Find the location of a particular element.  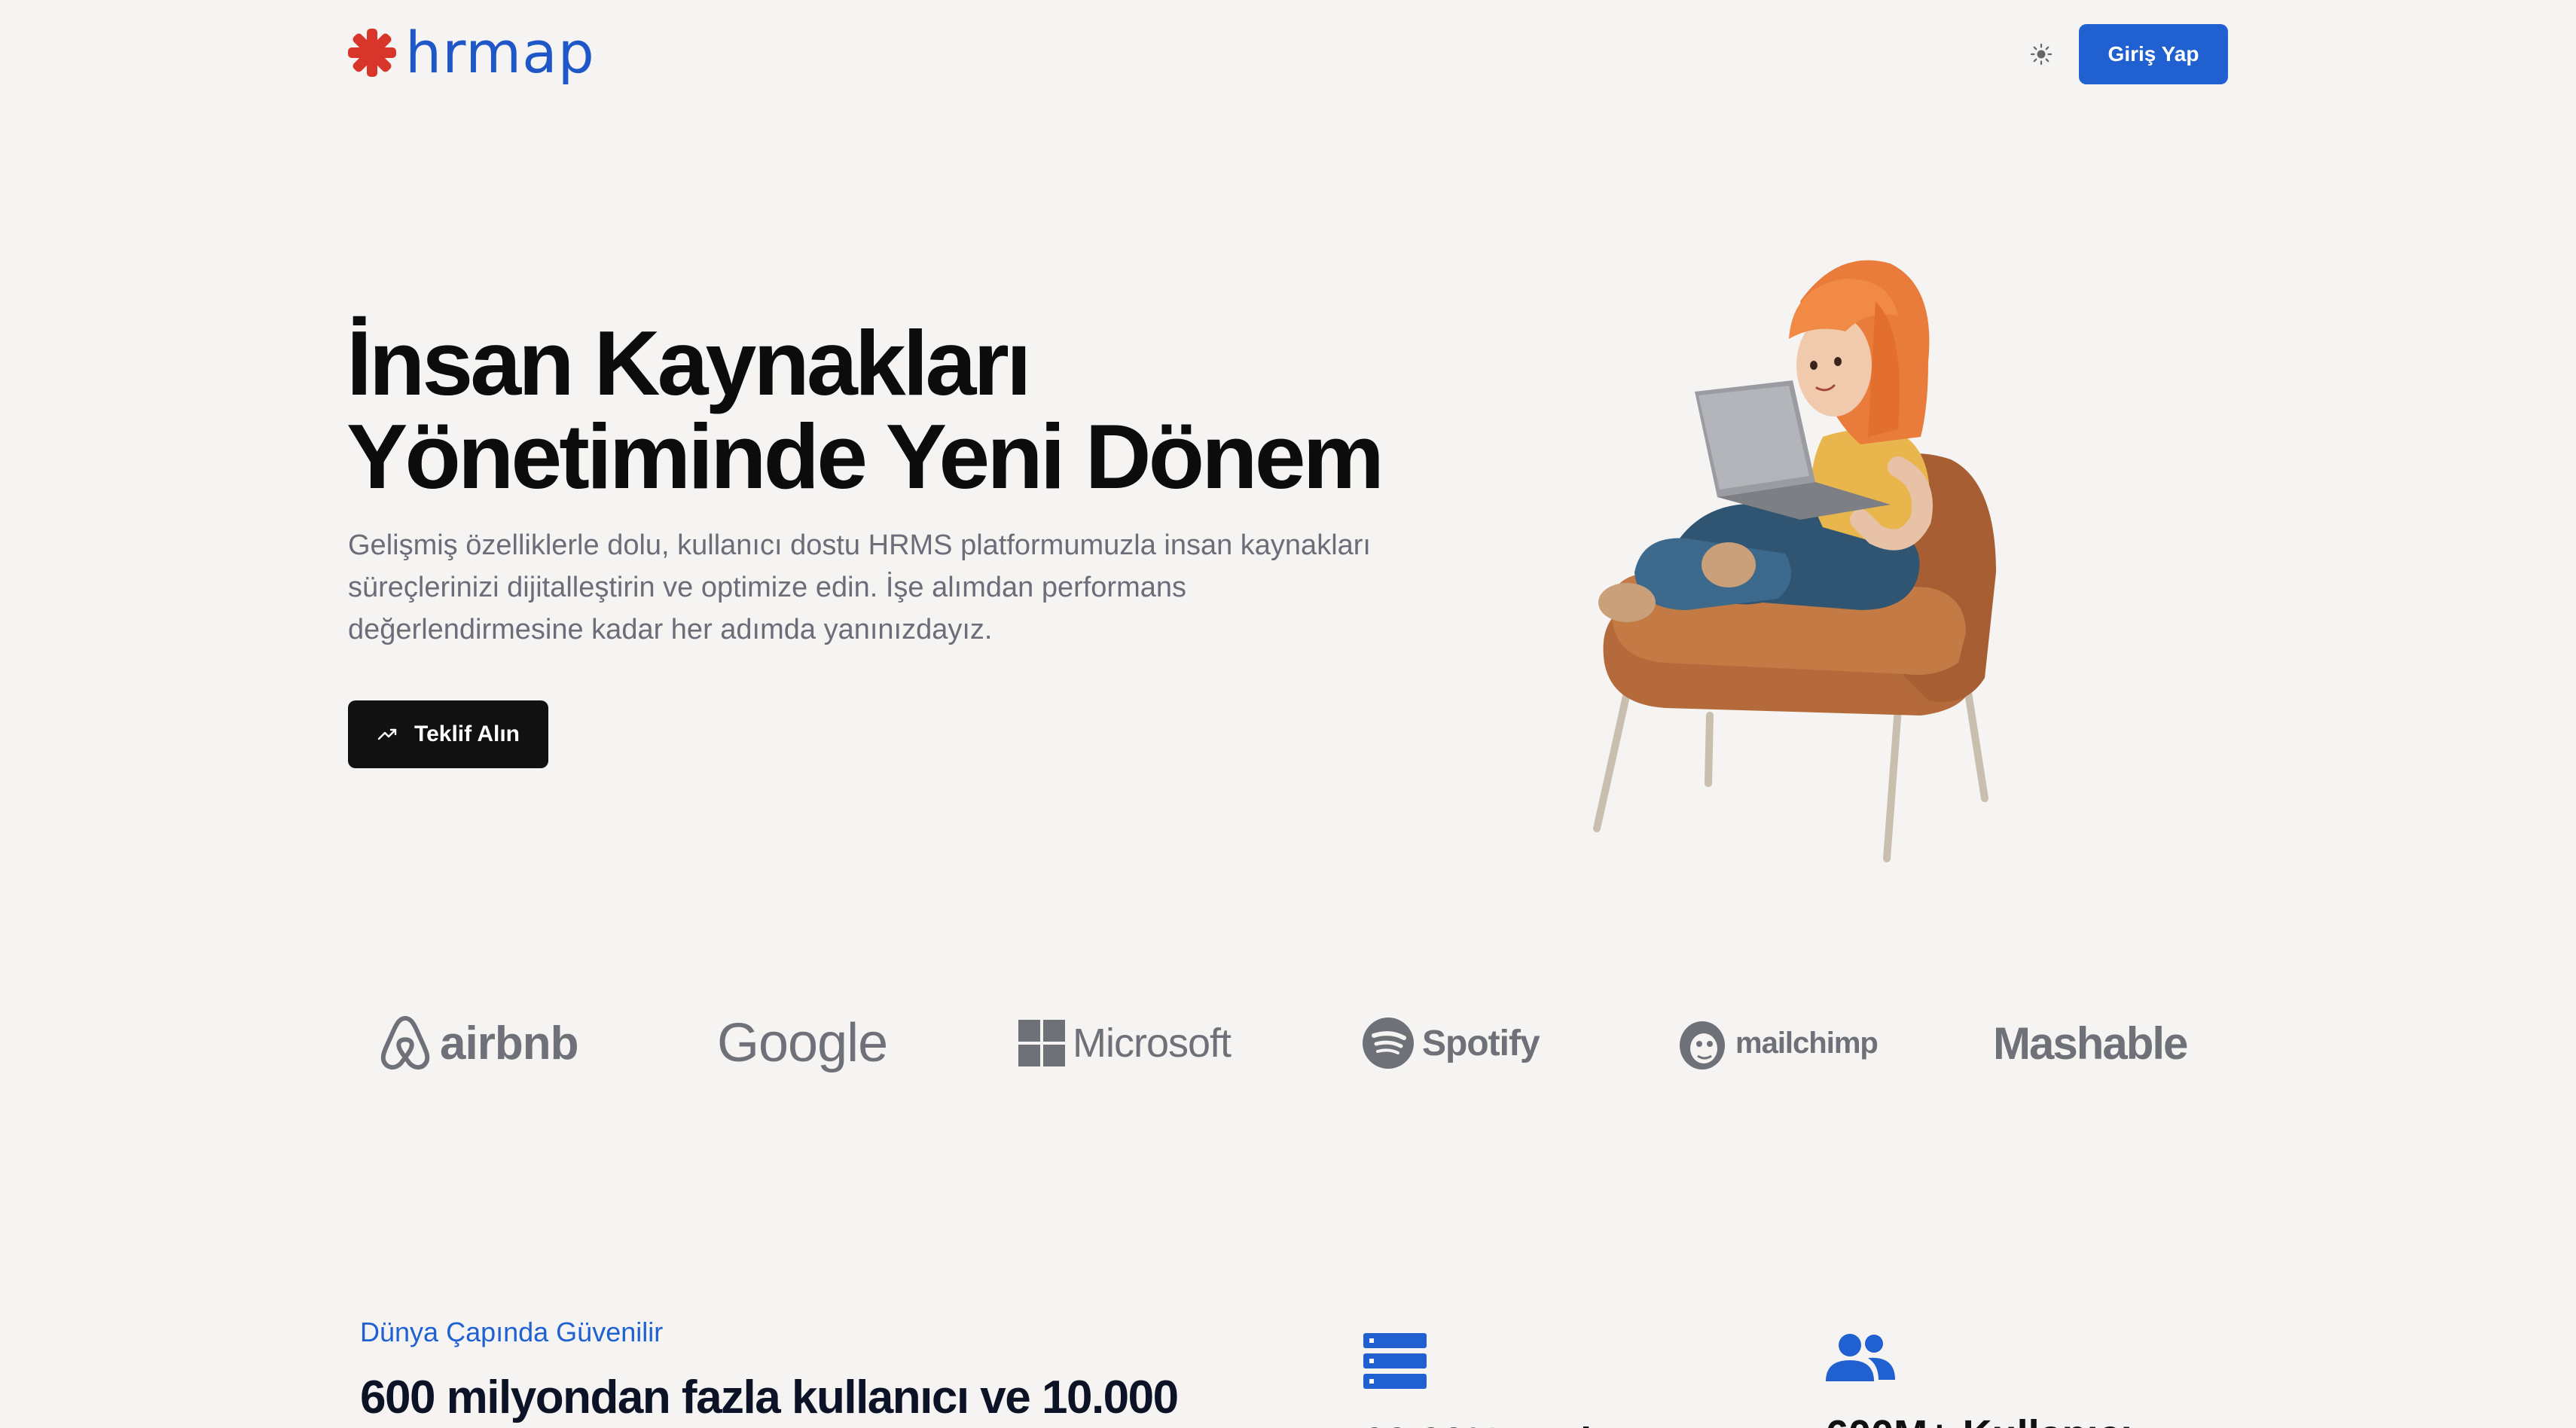

airbnb-icon is located at coordinates (405, 1042).